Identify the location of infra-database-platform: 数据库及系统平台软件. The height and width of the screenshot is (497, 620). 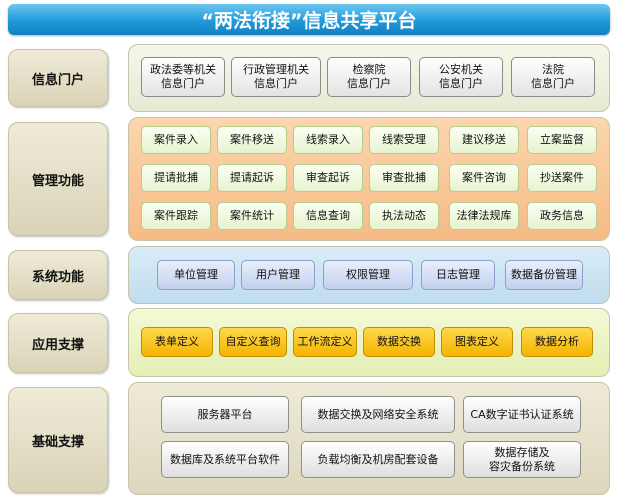
(225, 459).